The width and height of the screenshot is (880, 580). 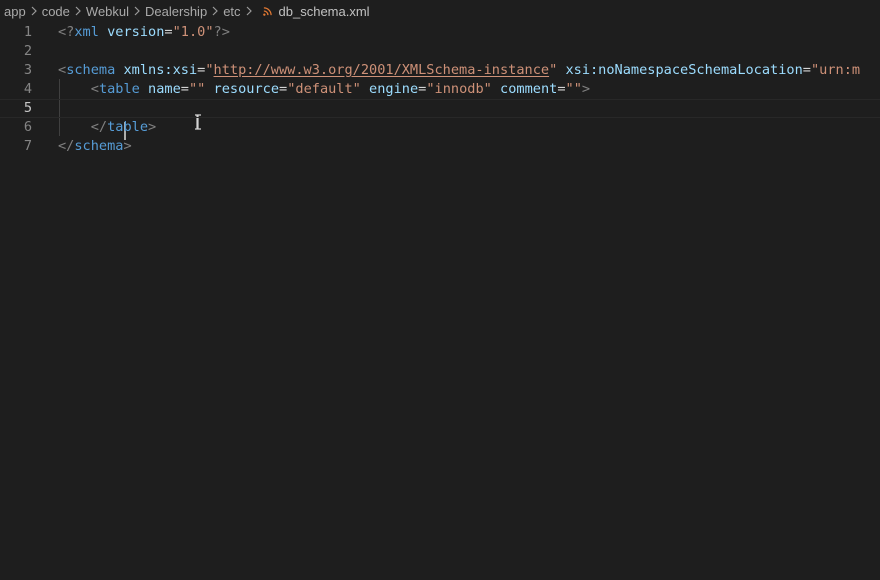 What do you see at coordinates (440, 127) in the screenshot?
I see `code-line-6: 6 </table>` at bounding box center [440, 127].